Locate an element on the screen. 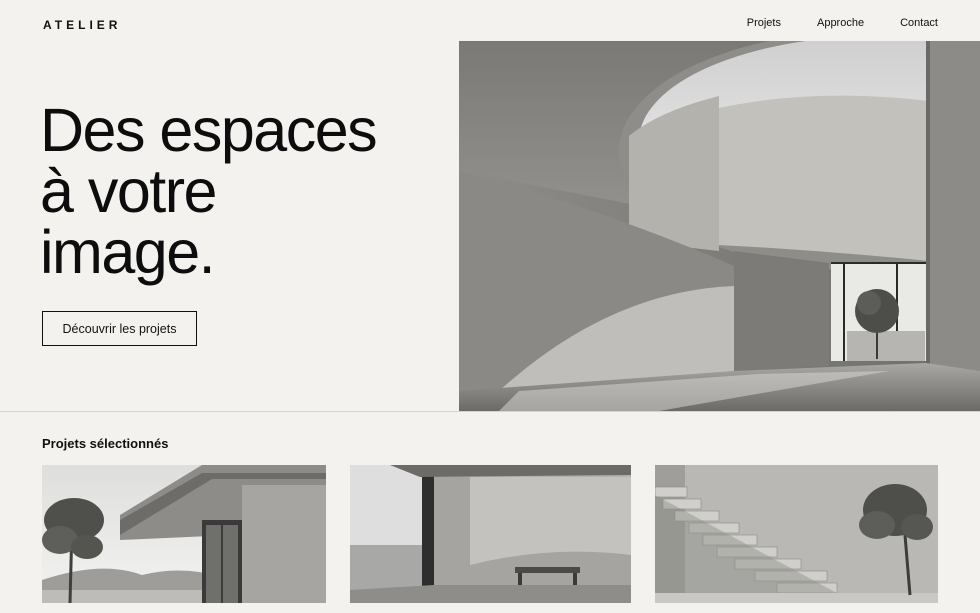 This screenshot has height=613, width=980. nav-link-approche: Approche is located at coordinates (840, 23).